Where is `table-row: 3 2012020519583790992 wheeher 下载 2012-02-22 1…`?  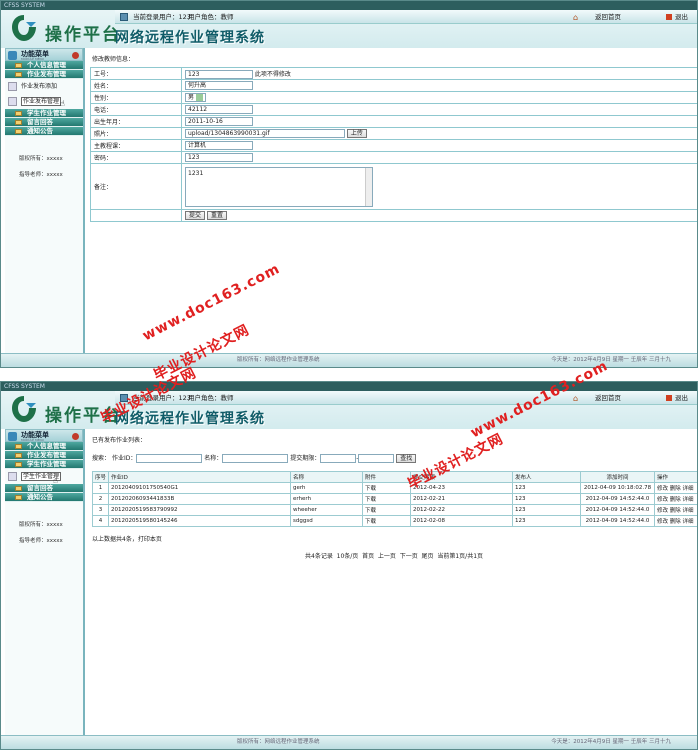
table-row: 3 2012020519583790992 wheeher 下载 2012-02-22 1… is located at coordinates (394, 510).